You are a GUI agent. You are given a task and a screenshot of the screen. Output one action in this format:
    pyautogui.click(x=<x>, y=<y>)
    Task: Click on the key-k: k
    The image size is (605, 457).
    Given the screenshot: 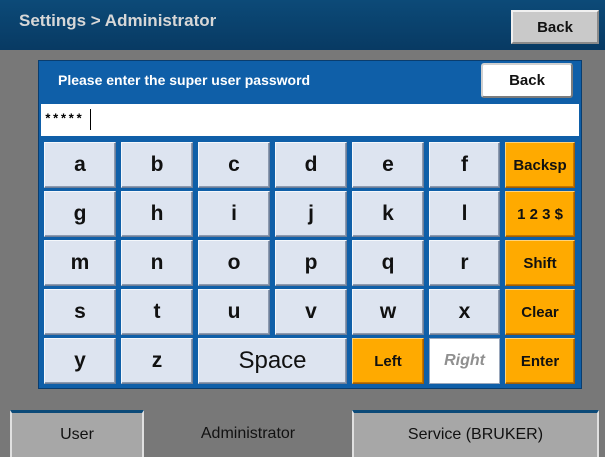 What is the action you would take?
    pyautogui.click(x=388, y=214)
    